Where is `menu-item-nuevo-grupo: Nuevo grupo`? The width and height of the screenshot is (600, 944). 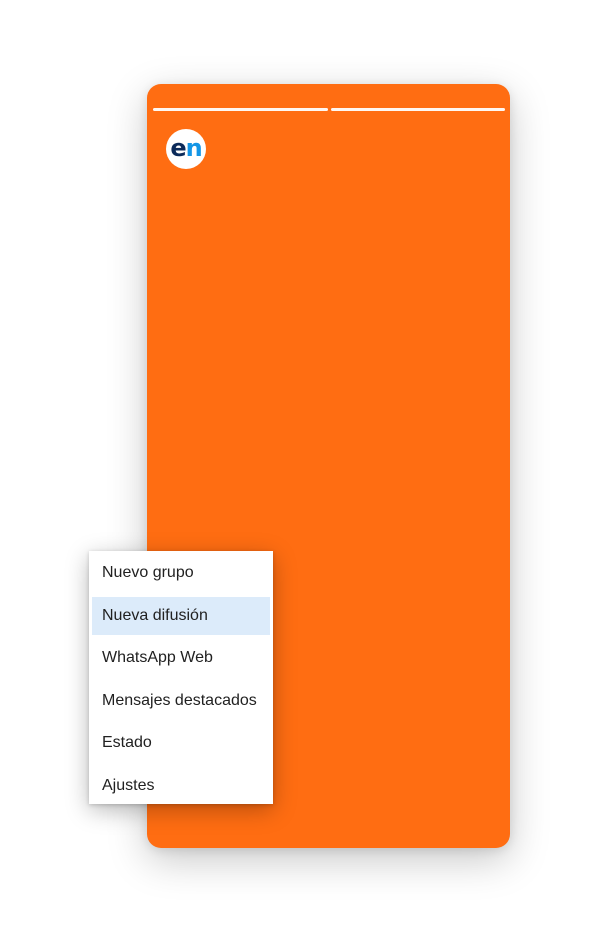
menu-item-nuevo-grupo: Nuevo grupo is located at coordinates (181, 573).